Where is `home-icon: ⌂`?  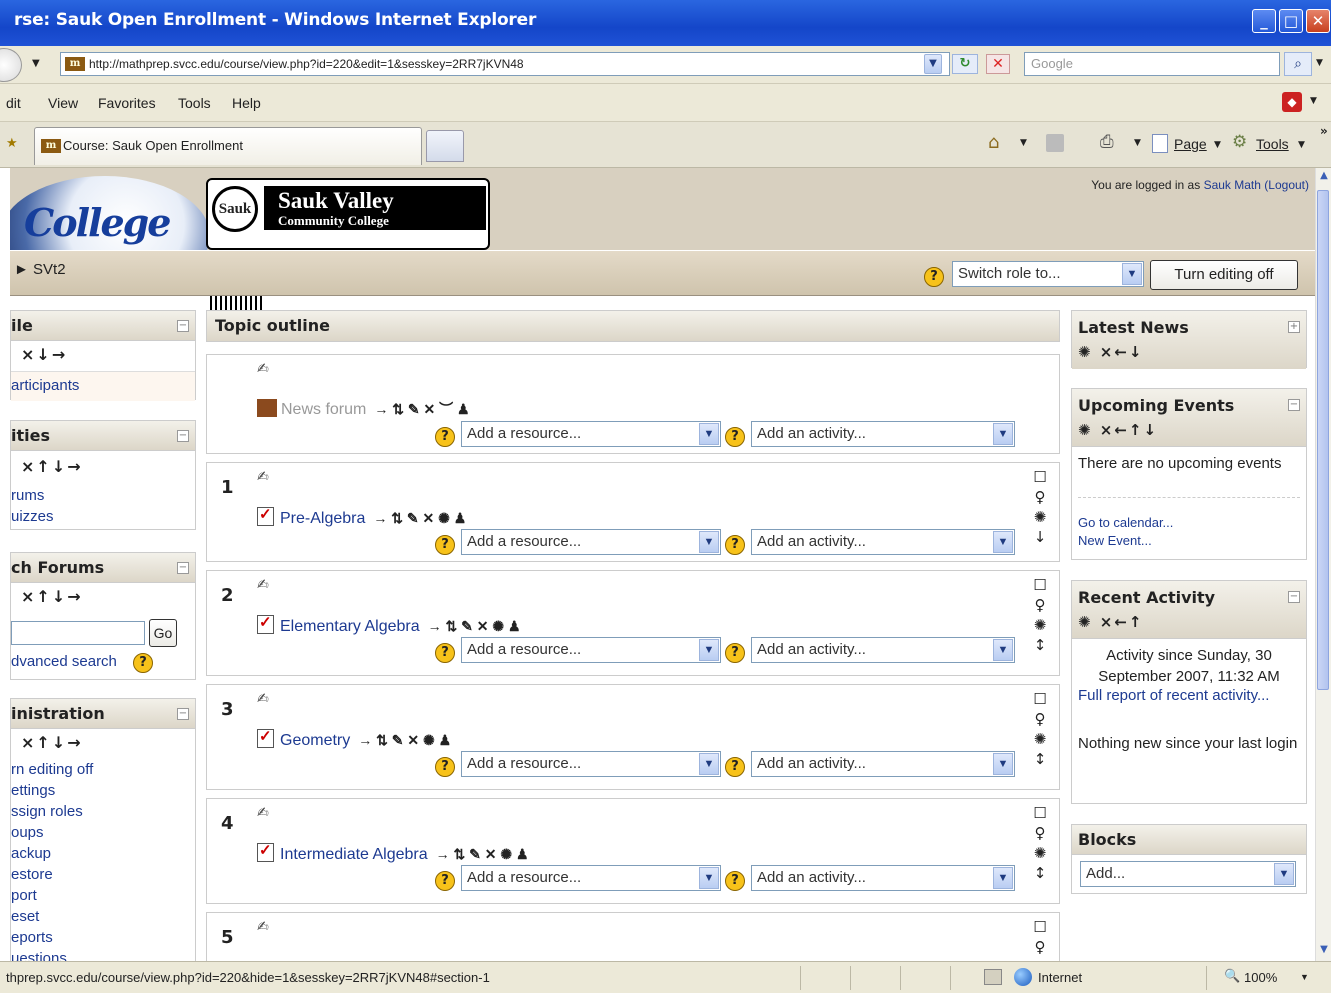
home-icon: ⌂ is located at coordinates (993, 142).